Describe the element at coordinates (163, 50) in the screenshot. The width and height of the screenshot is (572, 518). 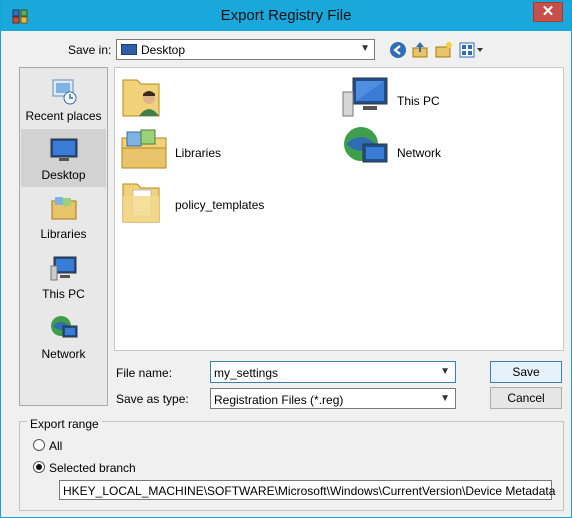
I see `save-in-value: Desktop` at that location.